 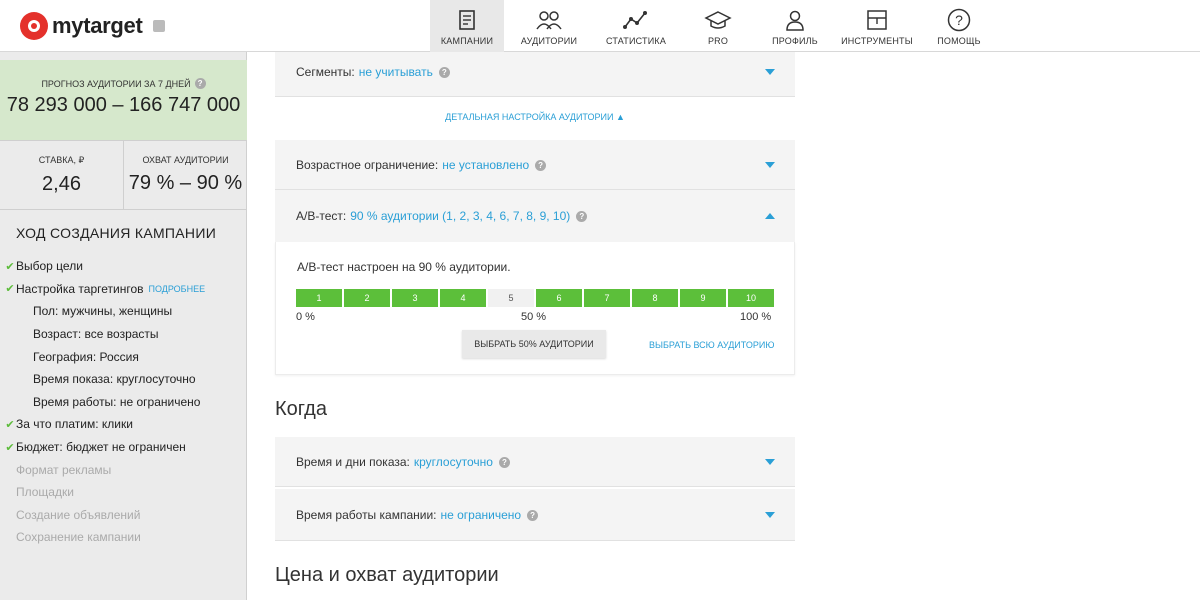 What do you see at coordinates (534, 317) in the screenshot?
I see `scale-mid: 50 %` at bounding box center [534, 317].